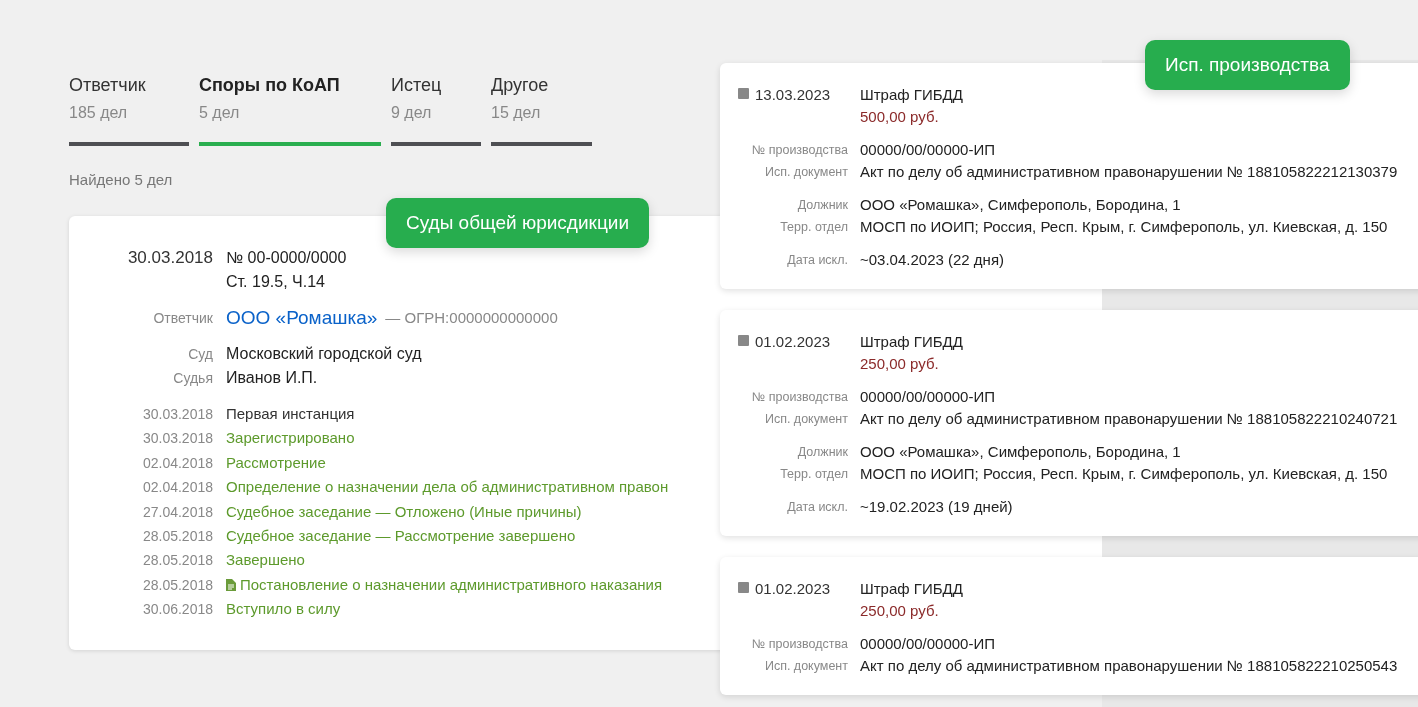 This screenshot has height=707, width=1418. I want to click on event-text: Рассмотрение, so click(276, 462).